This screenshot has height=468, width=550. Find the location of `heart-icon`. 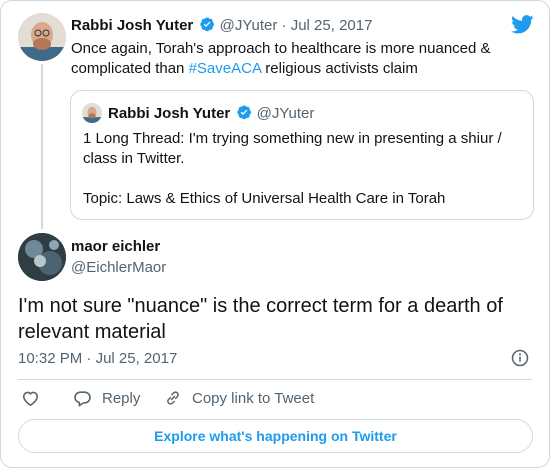

heart-icon is located at coordinates (30, 398).